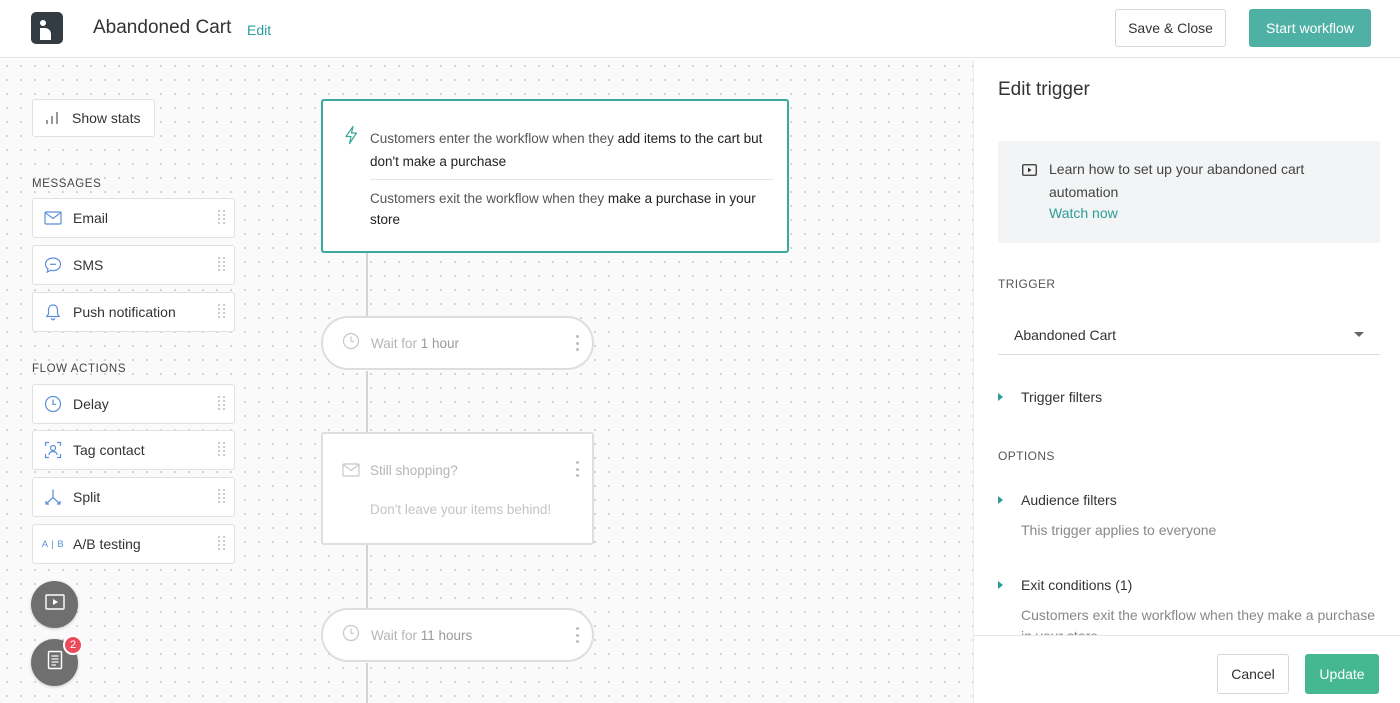 The height and width of the screenshot is (703, 1400). What do you see at coordinates (106, 118) in the screenshot?
I see `show-stats-label: Show stats` at bounding box center [106, 118].